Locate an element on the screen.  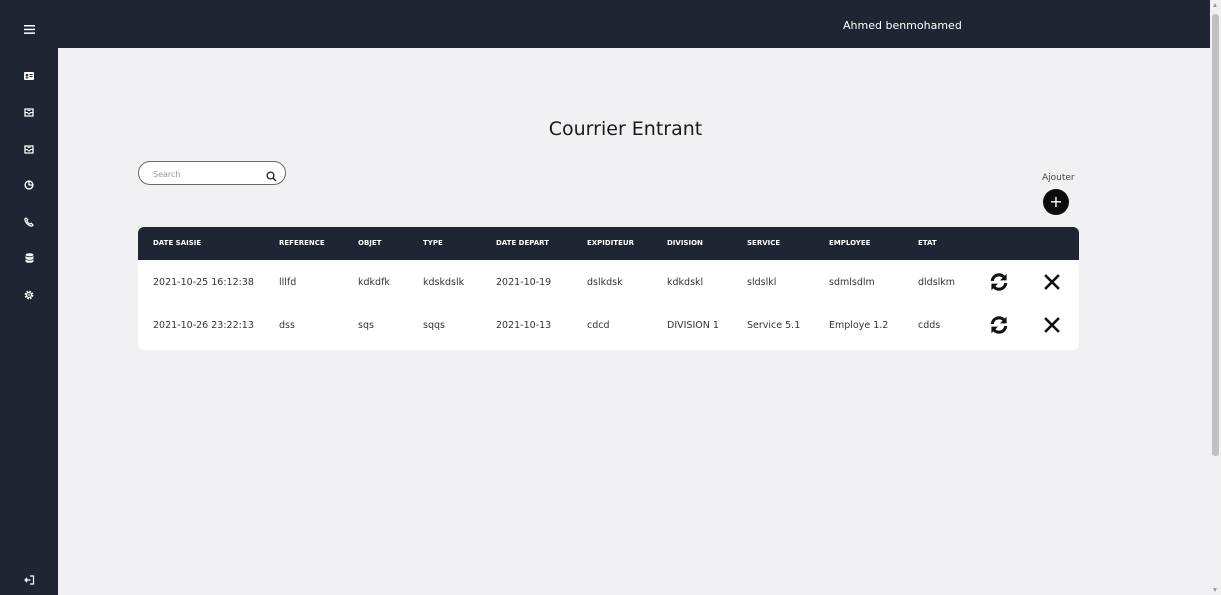
cell-date-depart: 2021-10-13 is located at coordinates (524, 325).